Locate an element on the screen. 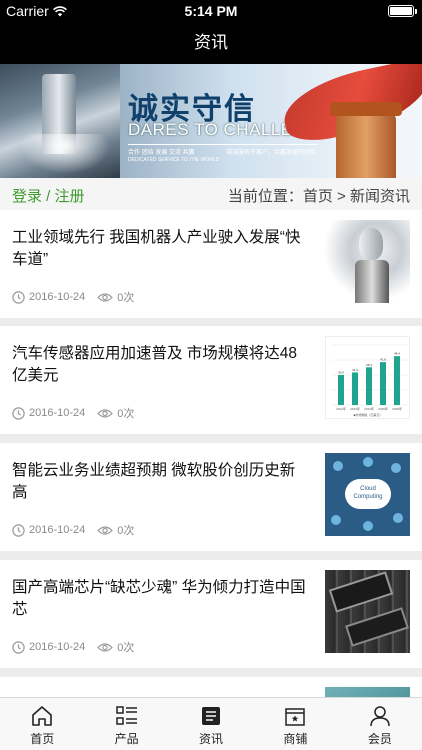 This screenshot has width=422, height=750. cloud-computing-image: Cloud Computing is located at coordinates (367, 494).